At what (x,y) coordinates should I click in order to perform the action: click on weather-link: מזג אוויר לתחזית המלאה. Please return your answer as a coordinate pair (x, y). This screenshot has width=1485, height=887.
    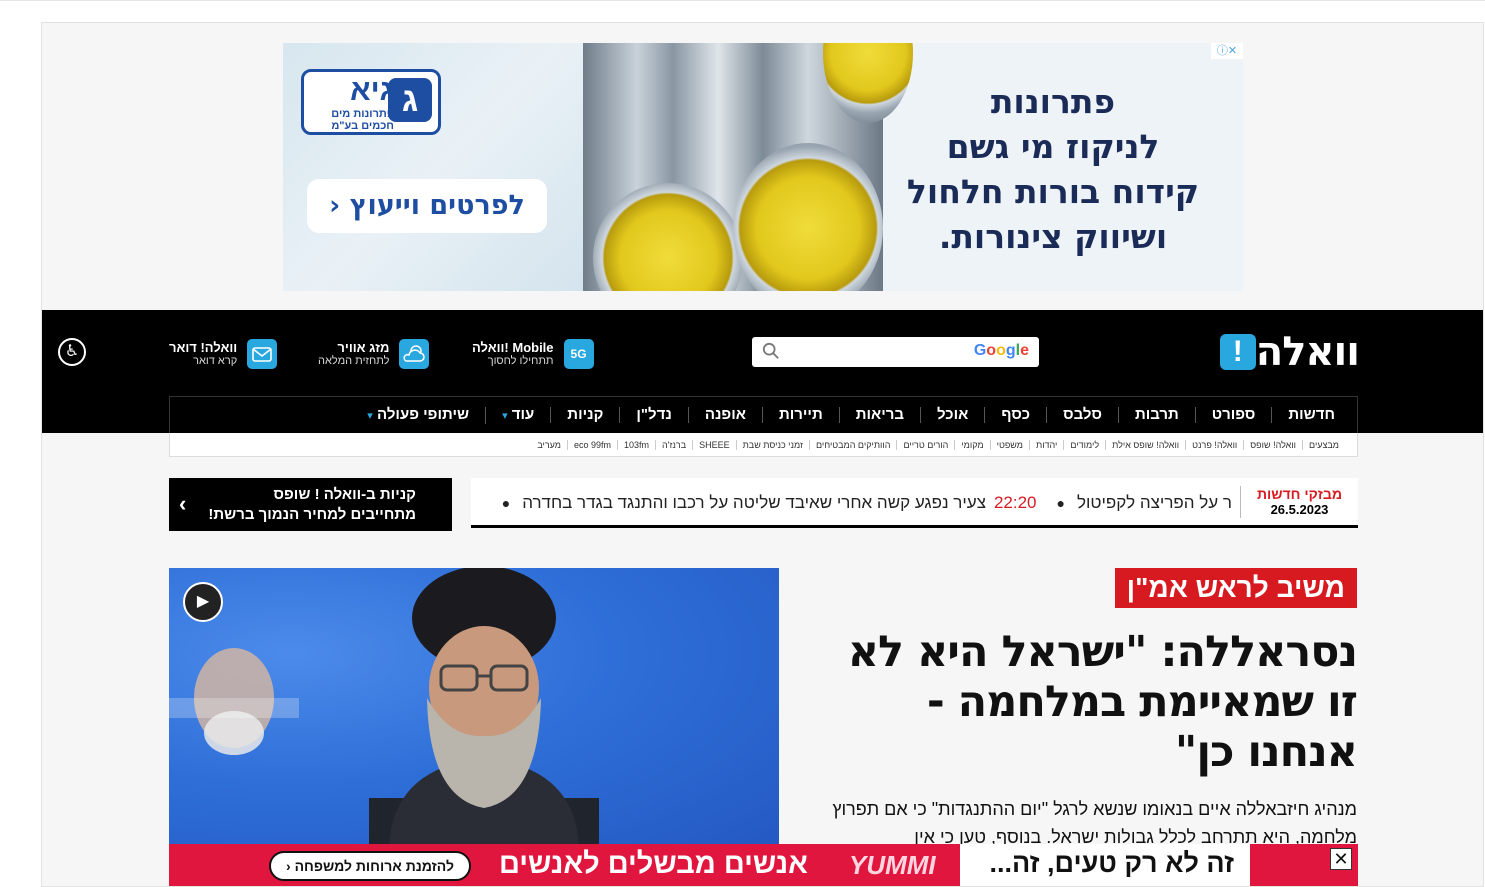
    Looking at the image, I should click on (374, 354).